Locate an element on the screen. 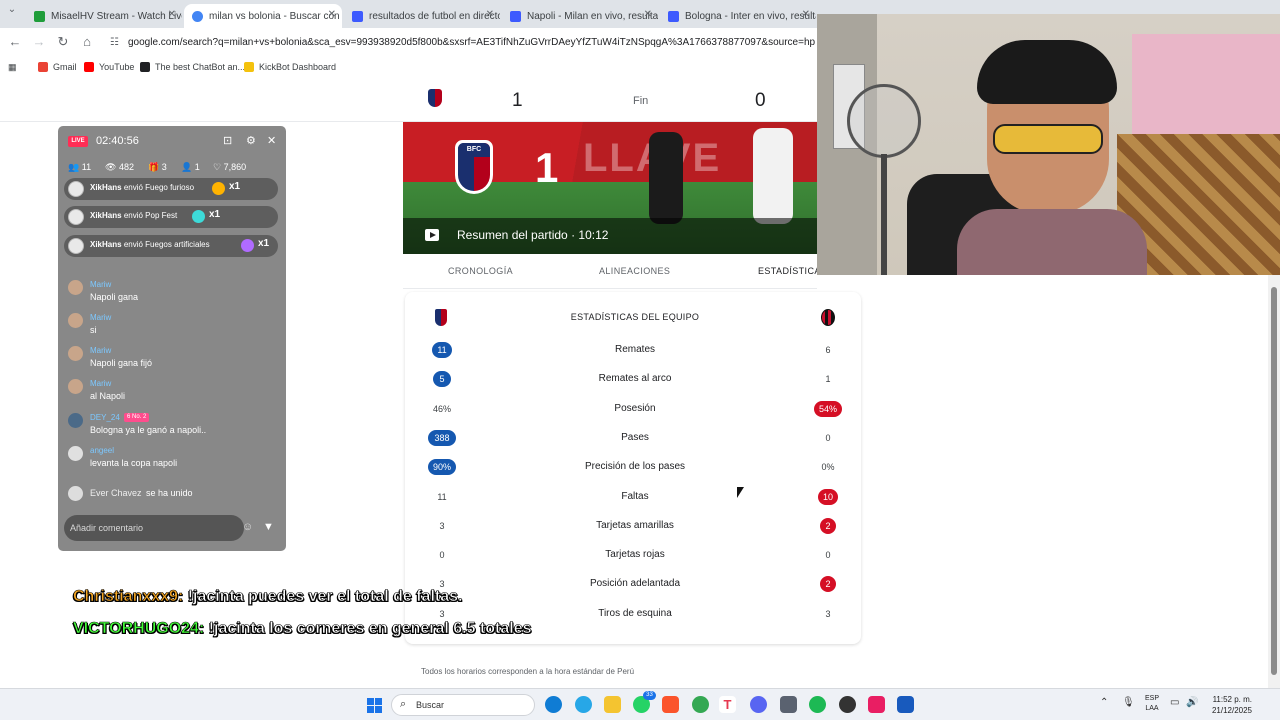  match-tabs: CRONOLOGÍA ALINEACIONES ESTADÍSTICAS is located at coordinates (615, 271).